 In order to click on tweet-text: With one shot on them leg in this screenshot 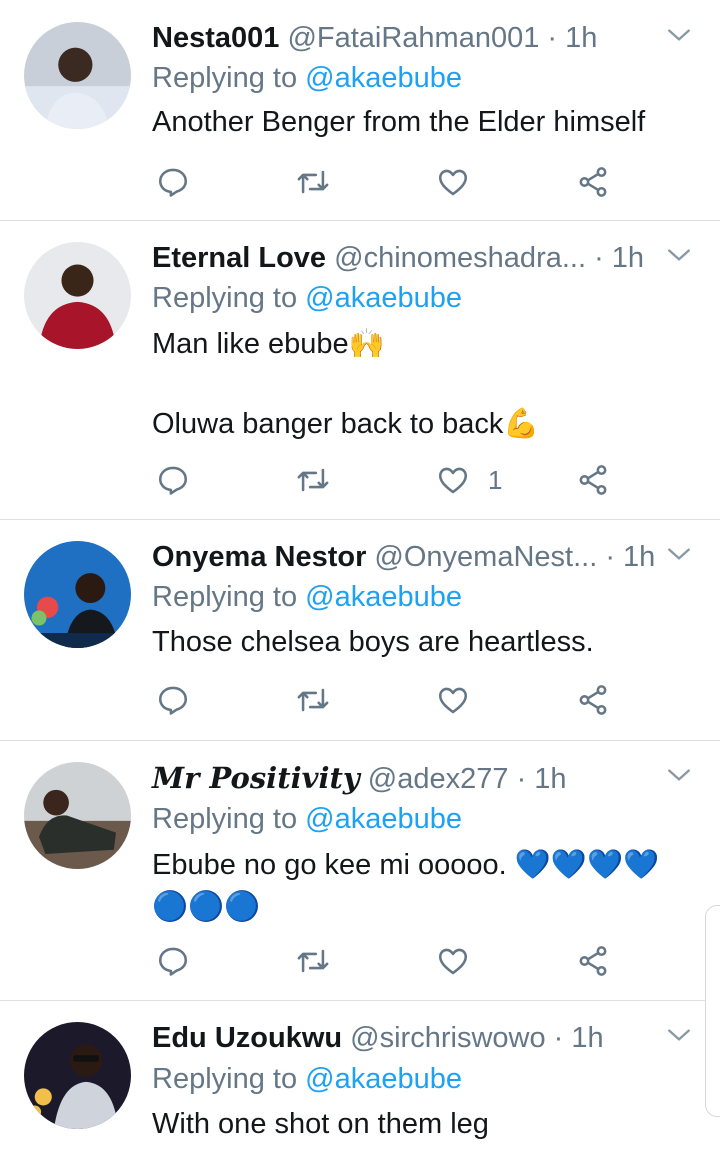, I will do `click(320, 1124)`.